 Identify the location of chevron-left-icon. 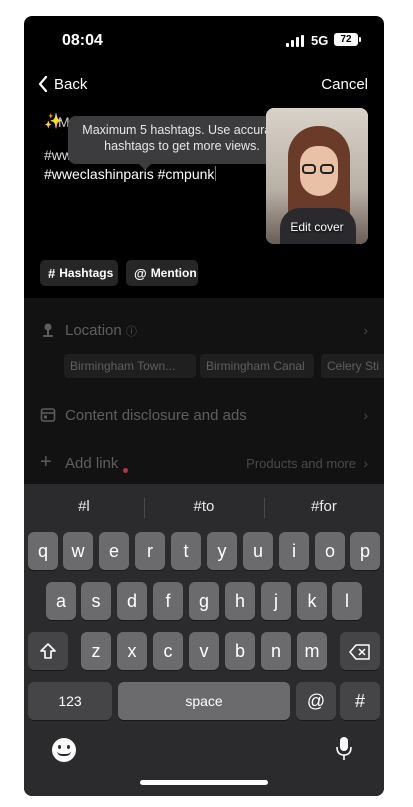
(43, 84).